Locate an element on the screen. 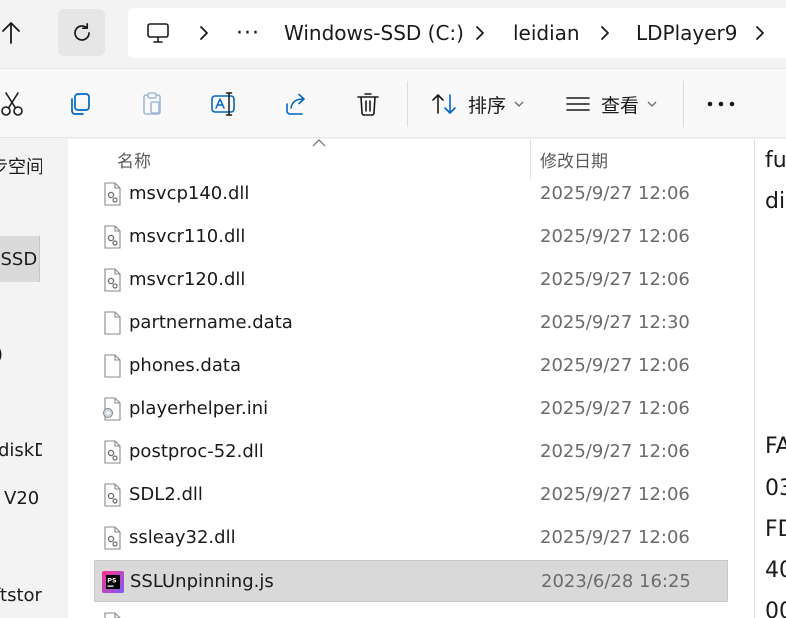  cut-button is located at coordinates (15, 104).